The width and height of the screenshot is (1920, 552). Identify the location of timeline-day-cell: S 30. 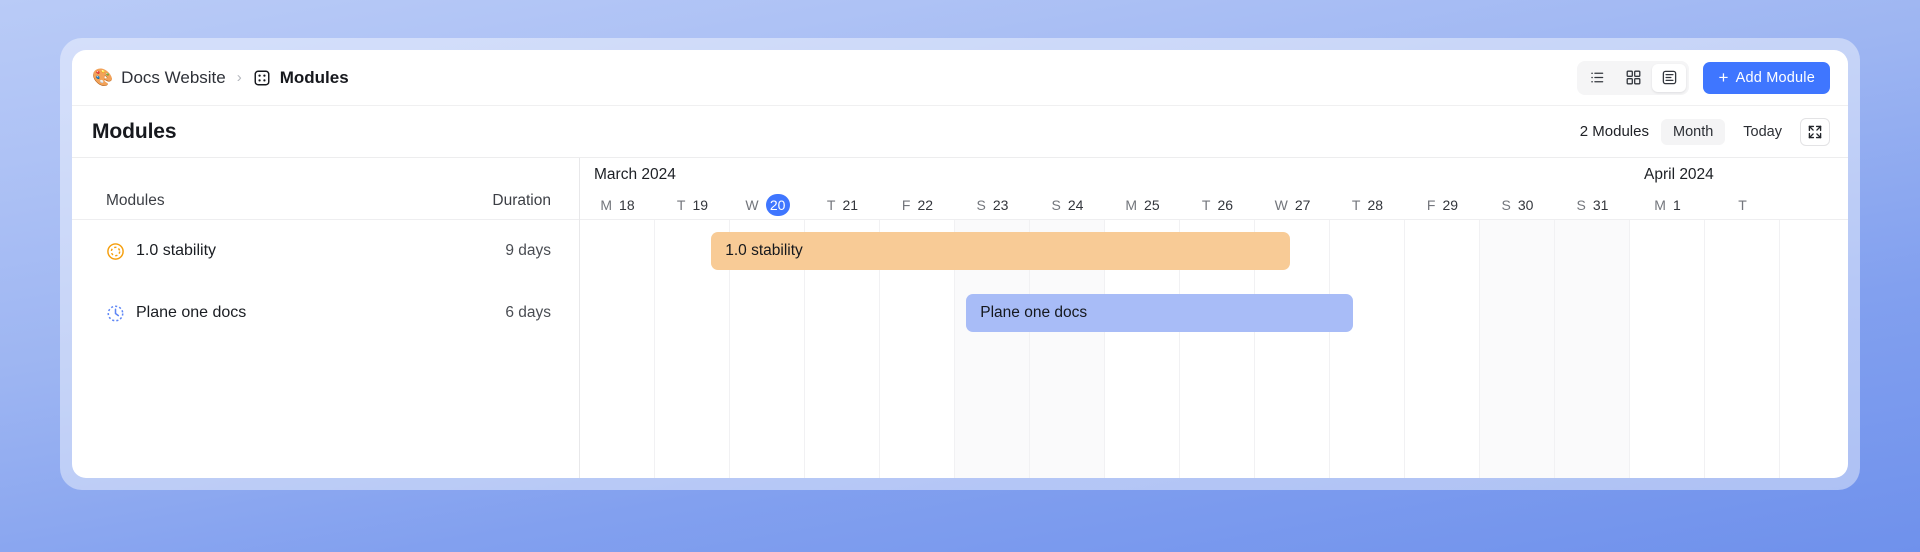
(1517, 204).